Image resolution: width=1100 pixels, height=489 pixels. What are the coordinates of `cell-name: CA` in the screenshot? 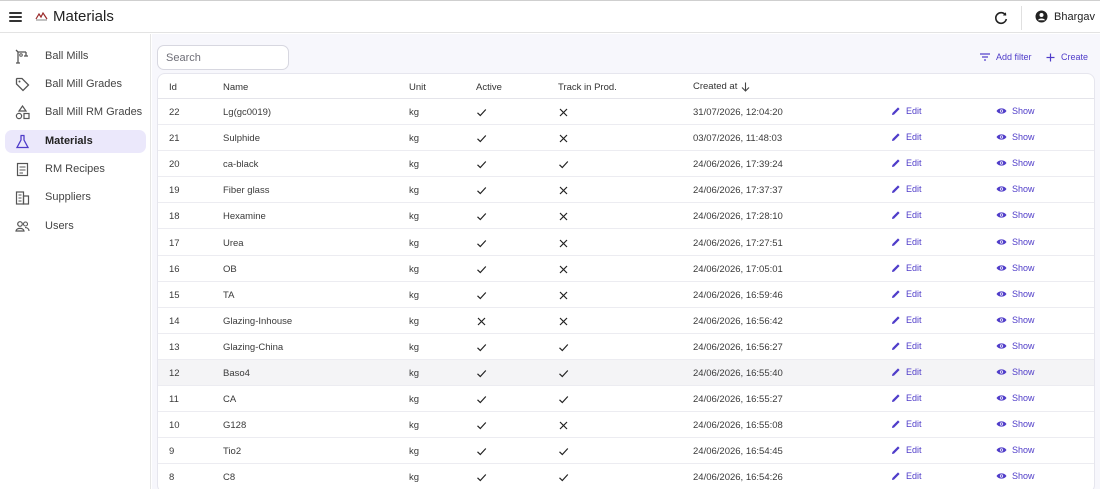 It's located at (230, 400).